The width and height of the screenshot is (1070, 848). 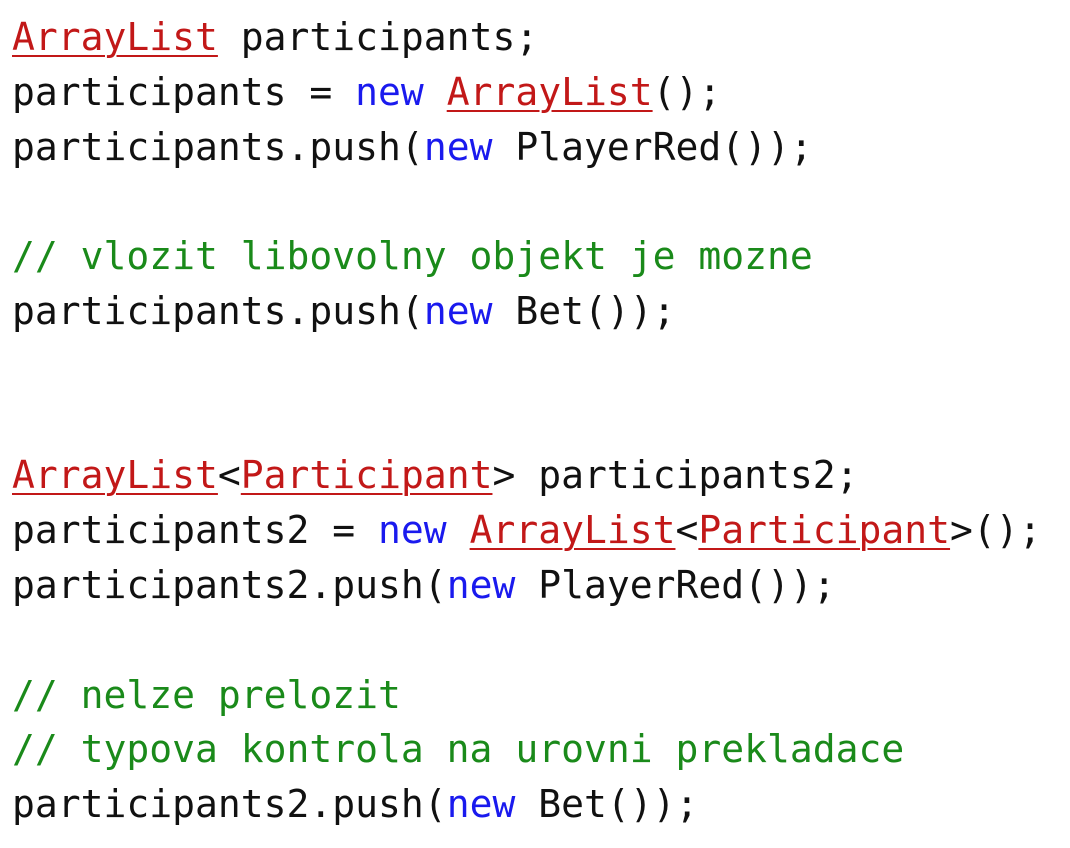 I want to click on code-comment: // nelze prelozit, so click(x=206, y=694).